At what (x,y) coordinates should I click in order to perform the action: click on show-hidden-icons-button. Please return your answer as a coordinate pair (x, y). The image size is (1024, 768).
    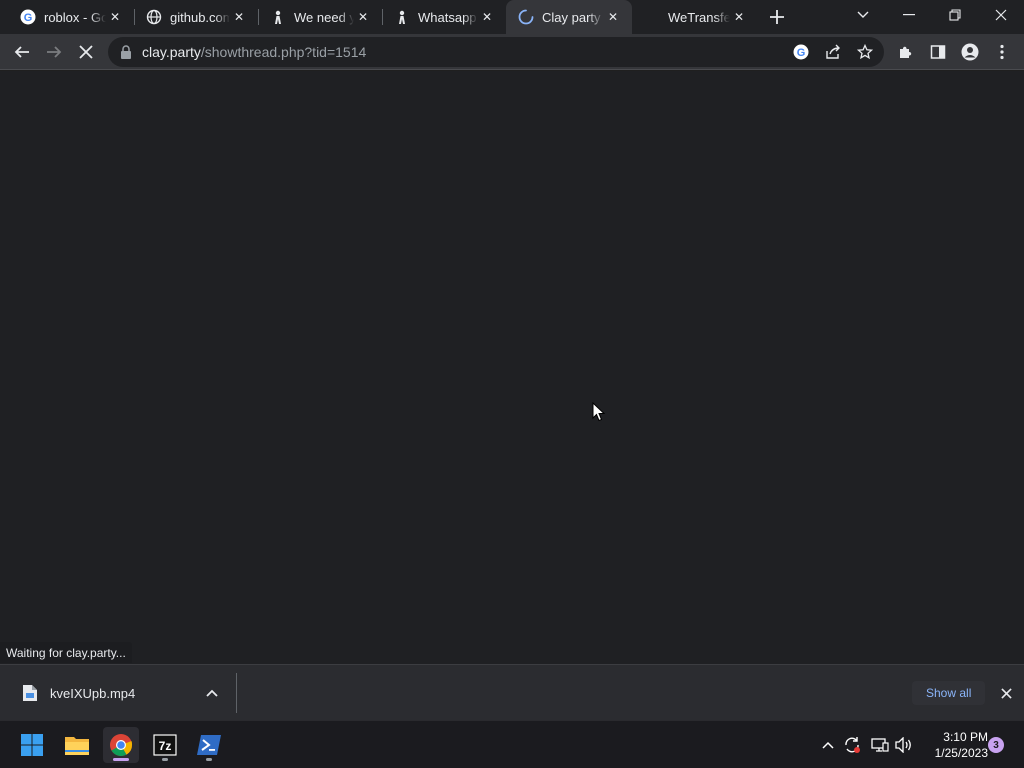
    Looking at the image, I should click on (828, 745).